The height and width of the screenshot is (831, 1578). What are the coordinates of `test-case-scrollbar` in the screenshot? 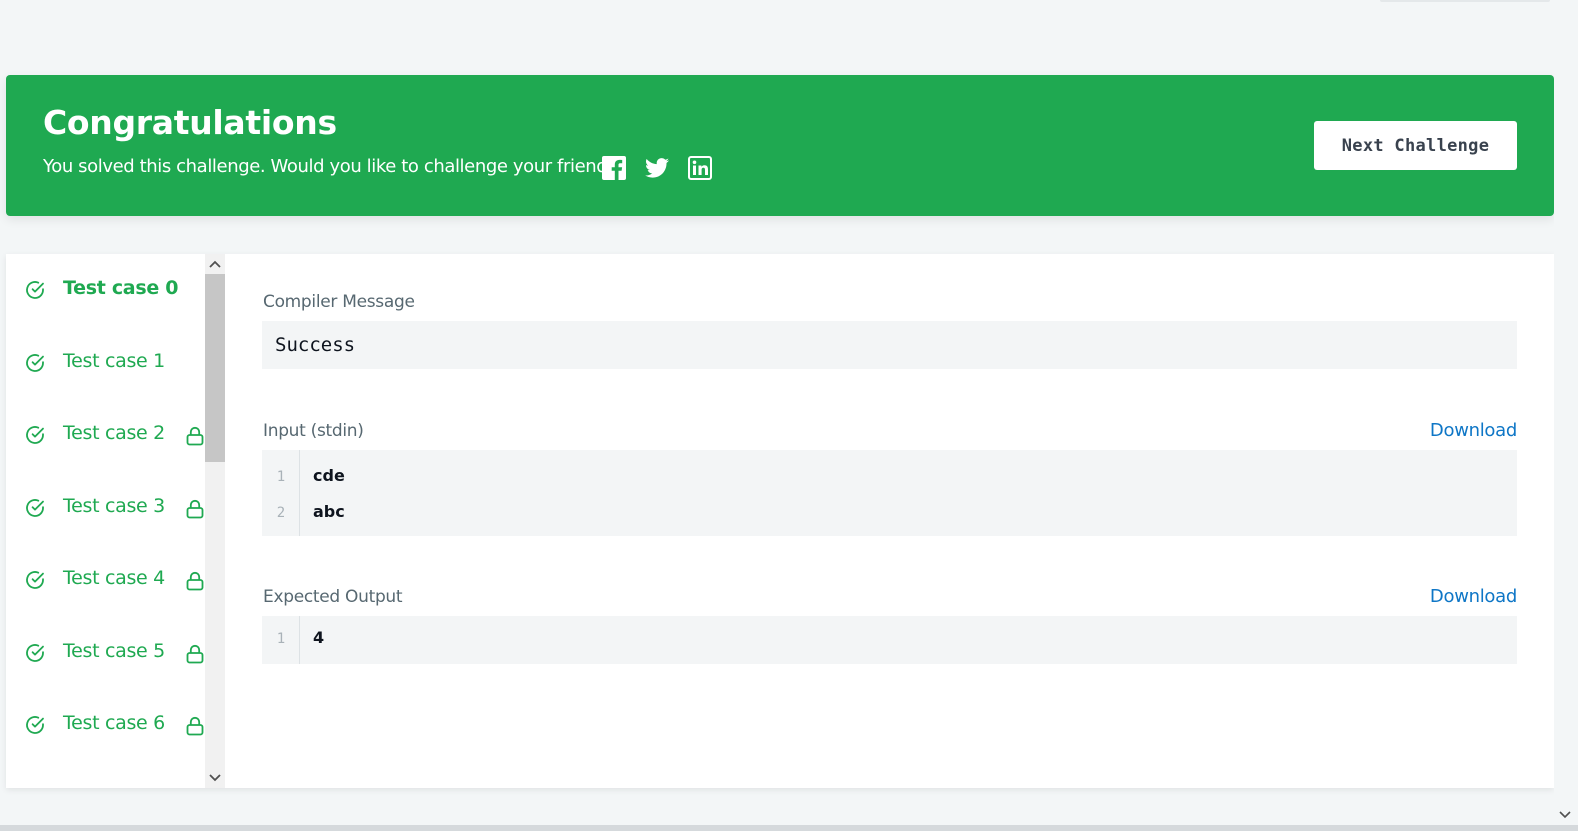 It's located at (215, 521).